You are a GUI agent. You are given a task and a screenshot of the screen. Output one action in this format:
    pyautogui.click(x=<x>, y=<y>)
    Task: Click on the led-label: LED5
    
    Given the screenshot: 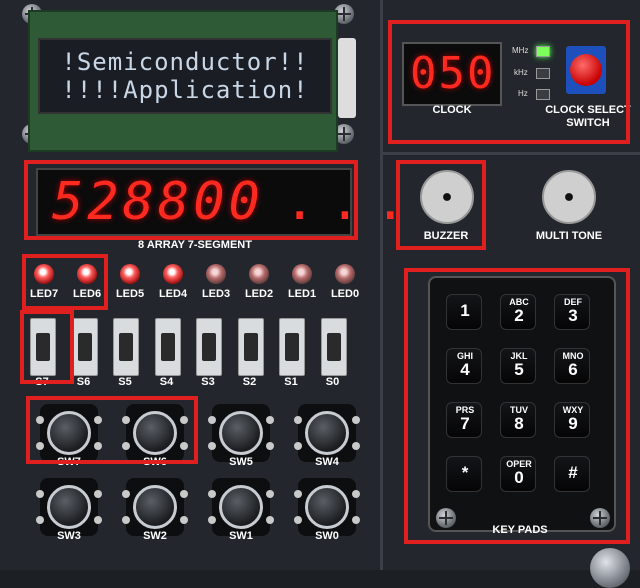 What is the action you would take?
    pyautogui.click(x=130, y=294)
    